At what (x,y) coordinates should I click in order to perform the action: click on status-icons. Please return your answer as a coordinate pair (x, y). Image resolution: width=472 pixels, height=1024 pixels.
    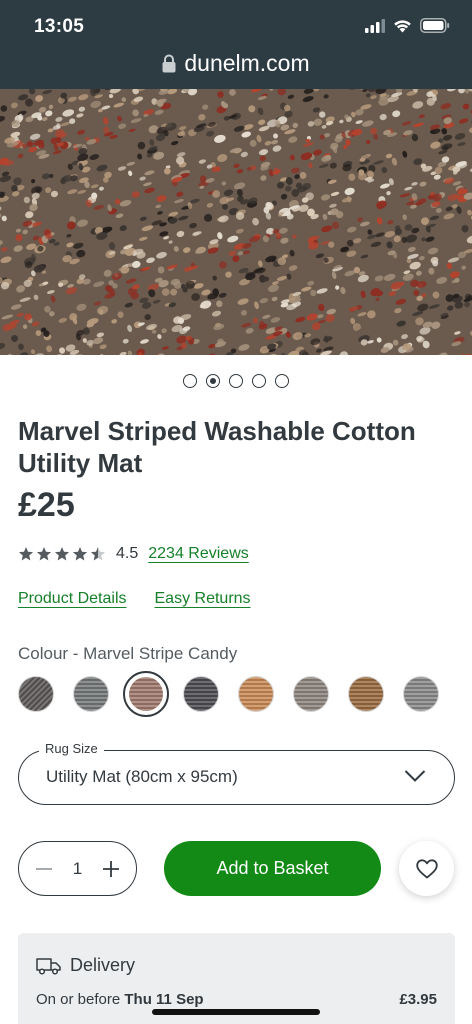
    Looking at the image, I should click on (407, 25).